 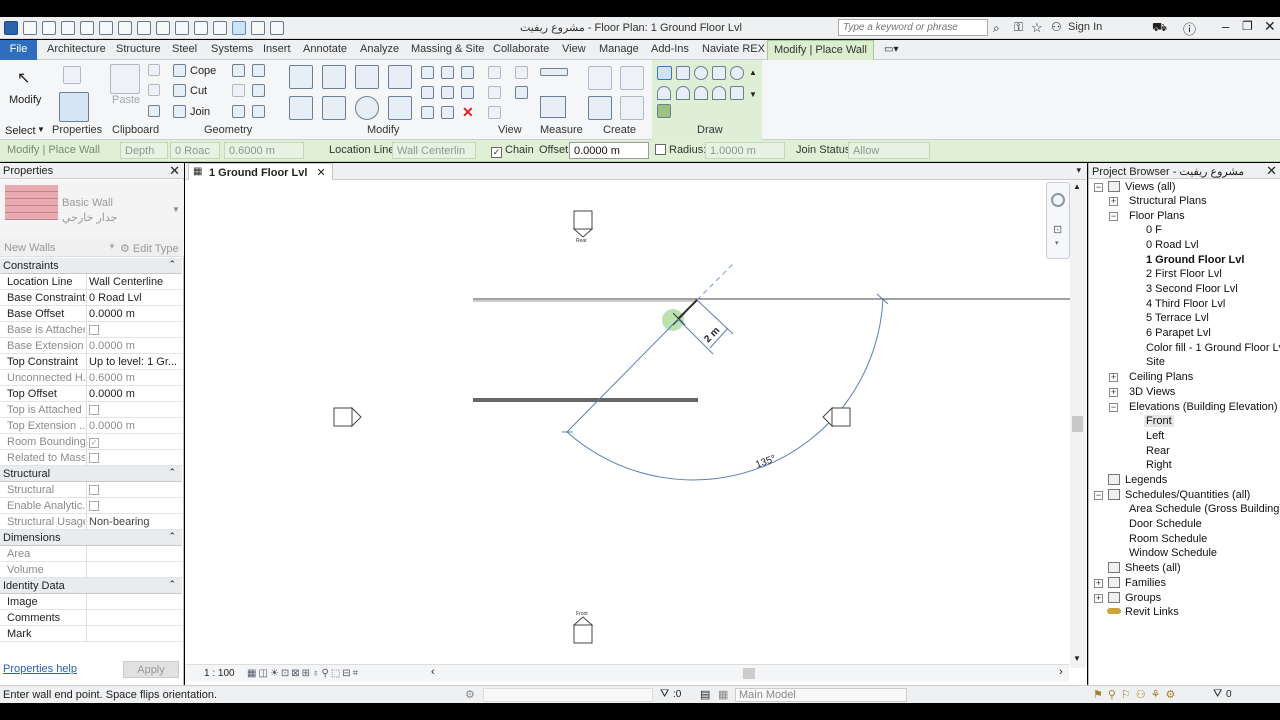 What do you see at coordinates (1077, 186) in the screenshot?
I see `scroll-up-icon: ▲` at bounding box center [1077, 186].